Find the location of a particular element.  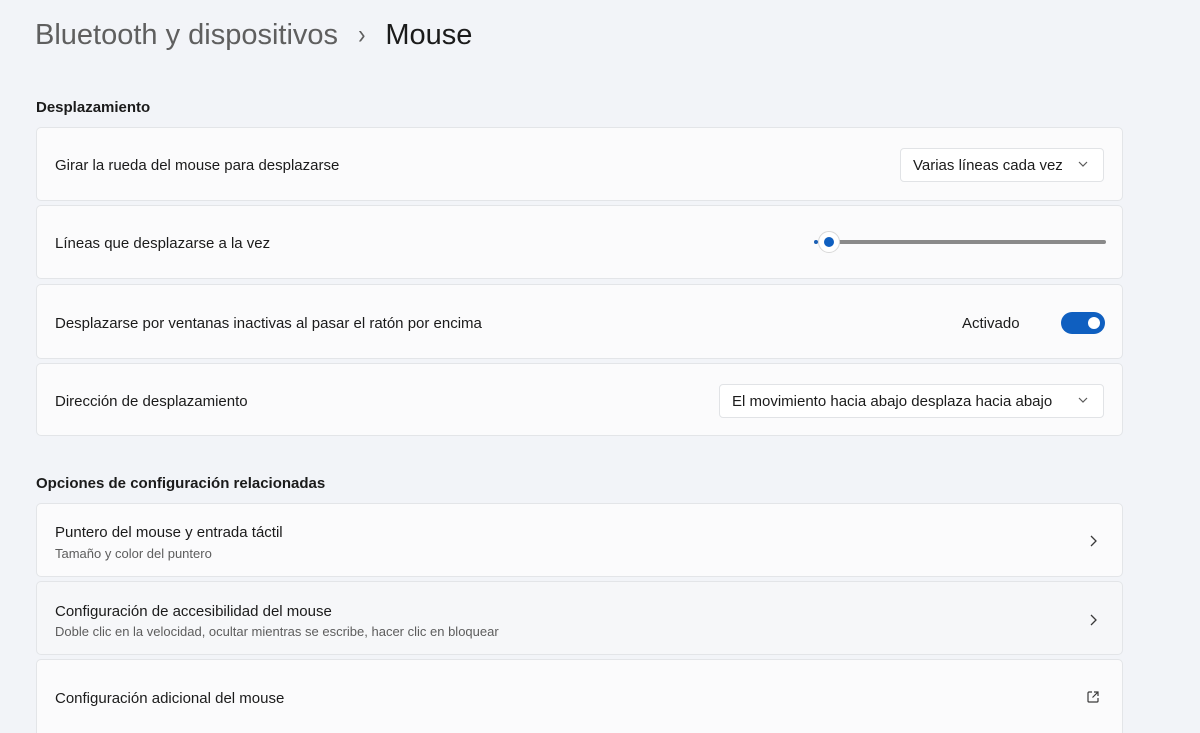

breadcrumb-parent: Bluetooth y dispositivos is located at coordinates (186, 35).